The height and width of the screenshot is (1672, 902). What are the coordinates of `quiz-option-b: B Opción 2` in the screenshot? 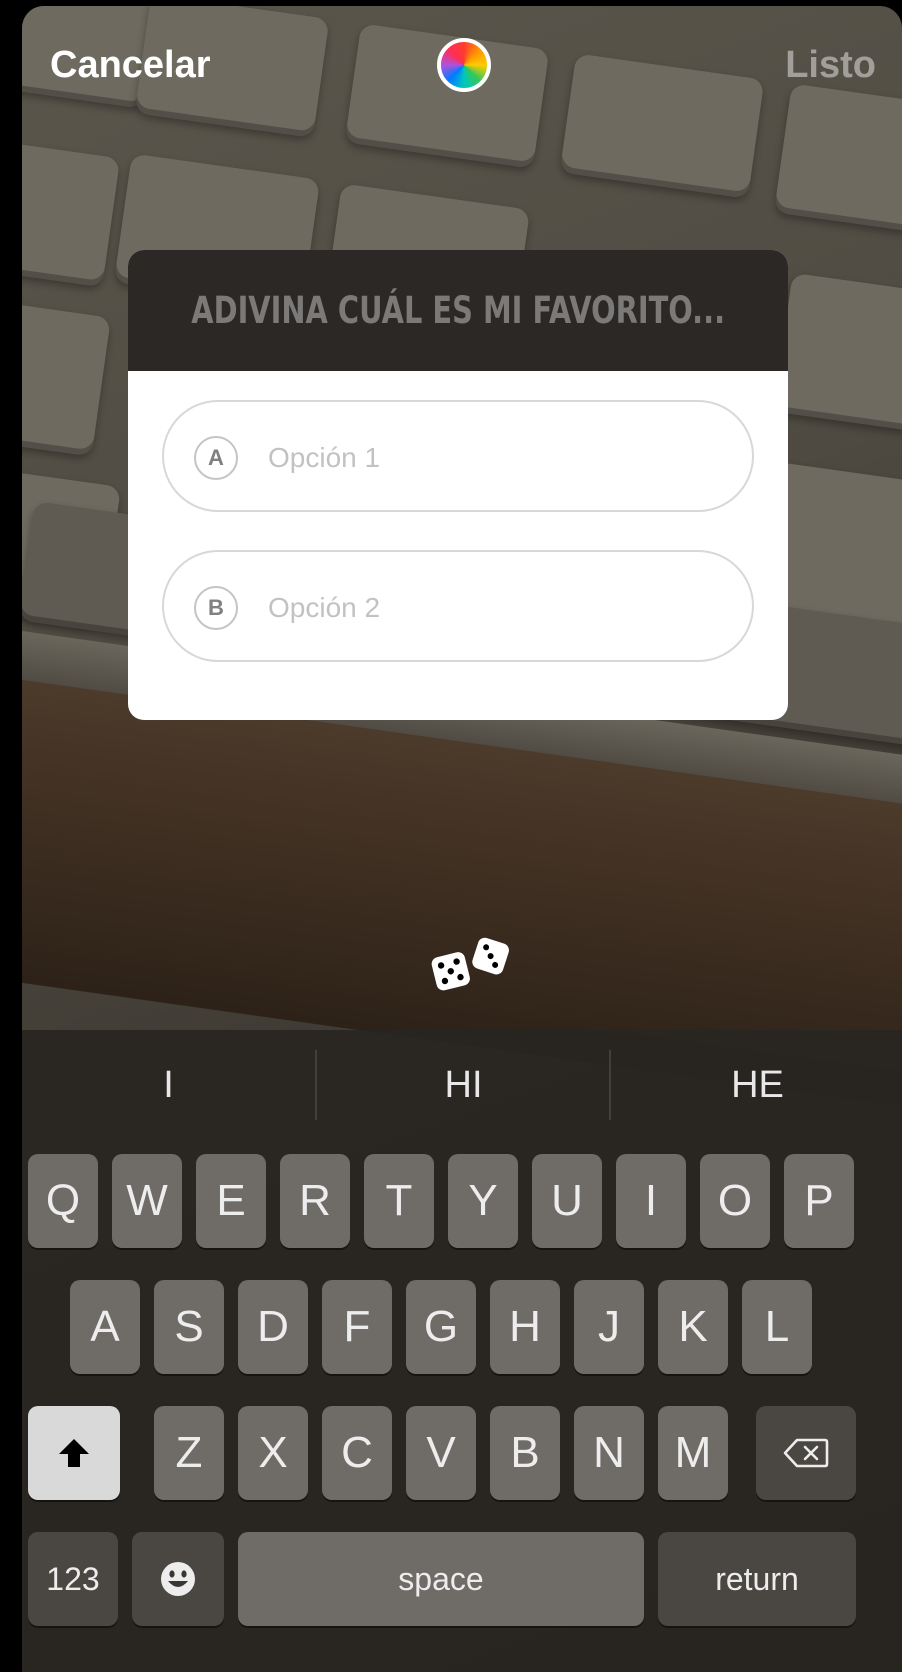 It's located at (458, 606).